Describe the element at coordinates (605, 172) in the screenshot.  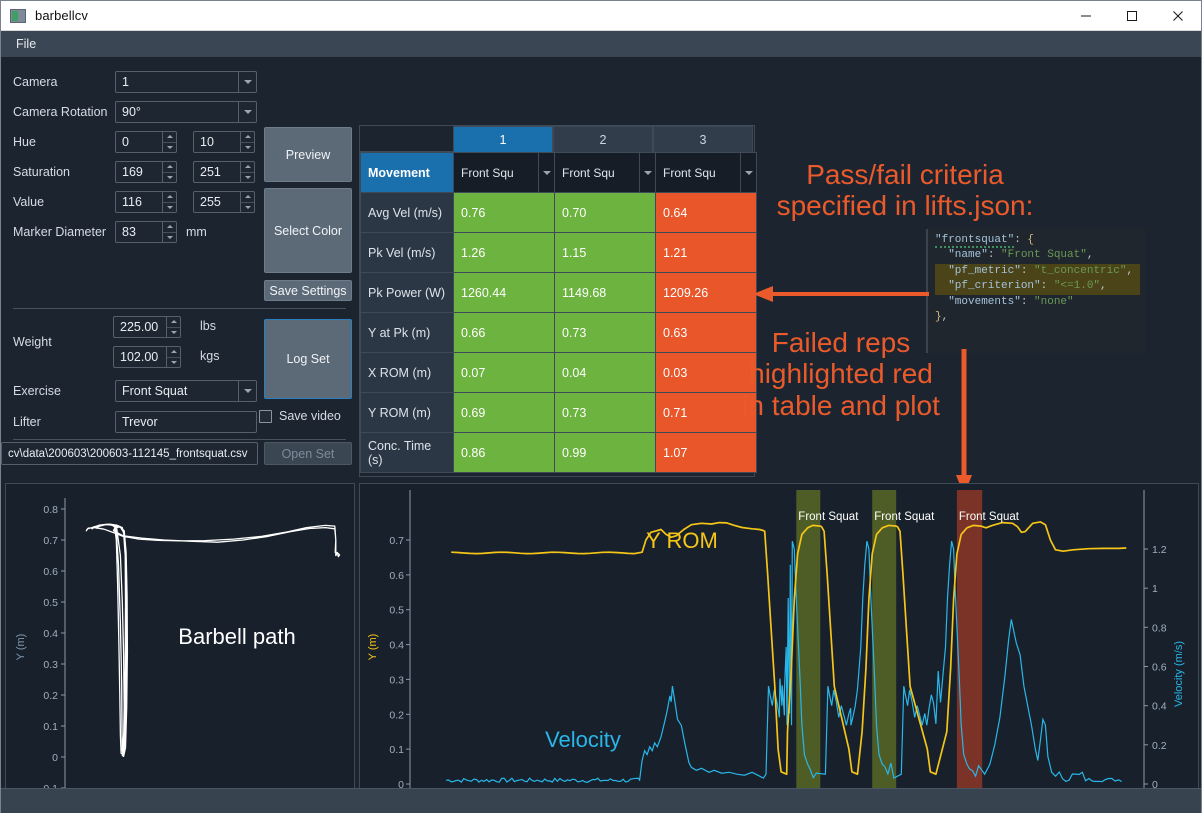
I see `movement-cell-2: Front Squ` at that location.